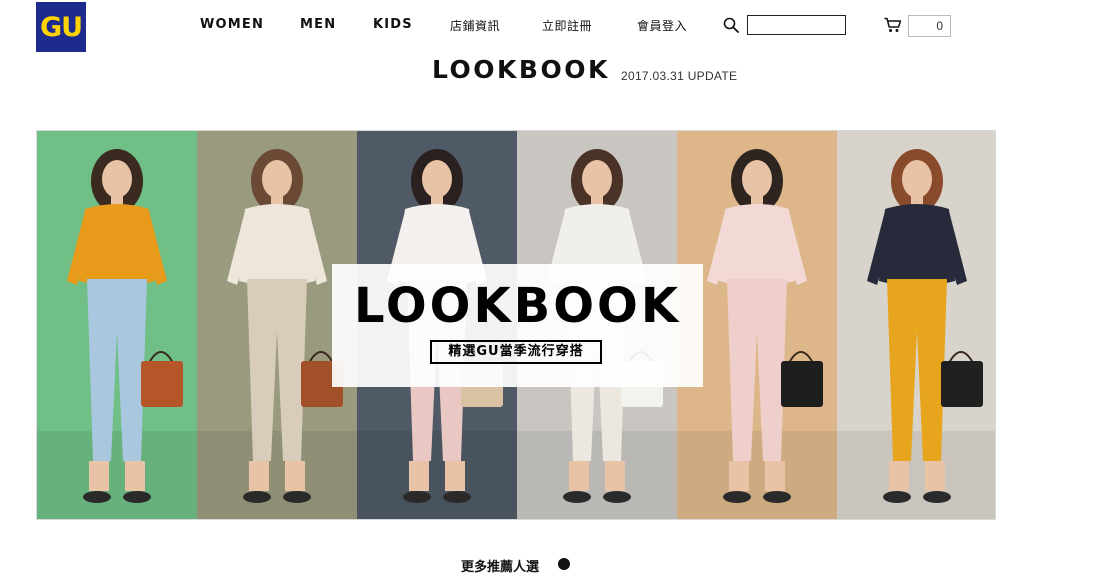  What do you see at coordinates (564, 564) in the screenshot?
I see `arrow-circle-icon` at bounding box center [564, 564].